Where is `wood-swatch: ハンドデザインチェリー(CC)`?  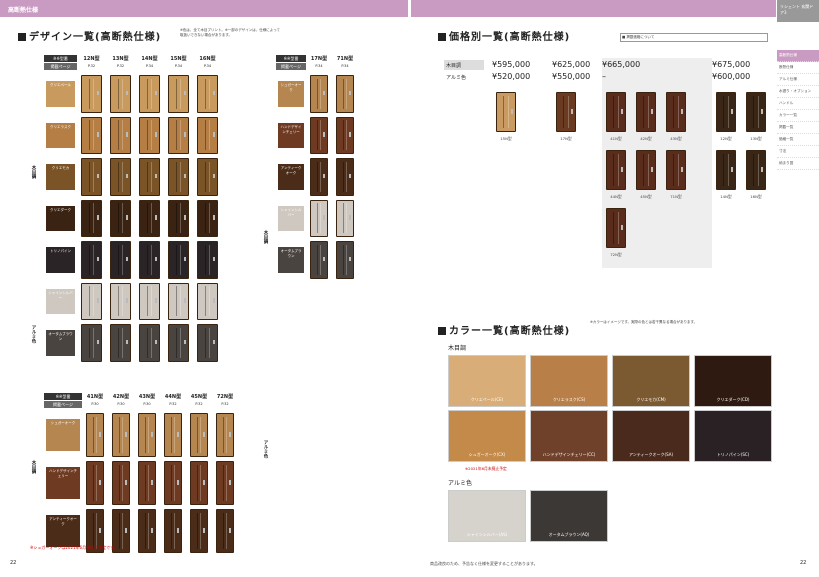 wood-swatch: ハンドデザインチェリー(CC) is located at coordinates (569, 436).